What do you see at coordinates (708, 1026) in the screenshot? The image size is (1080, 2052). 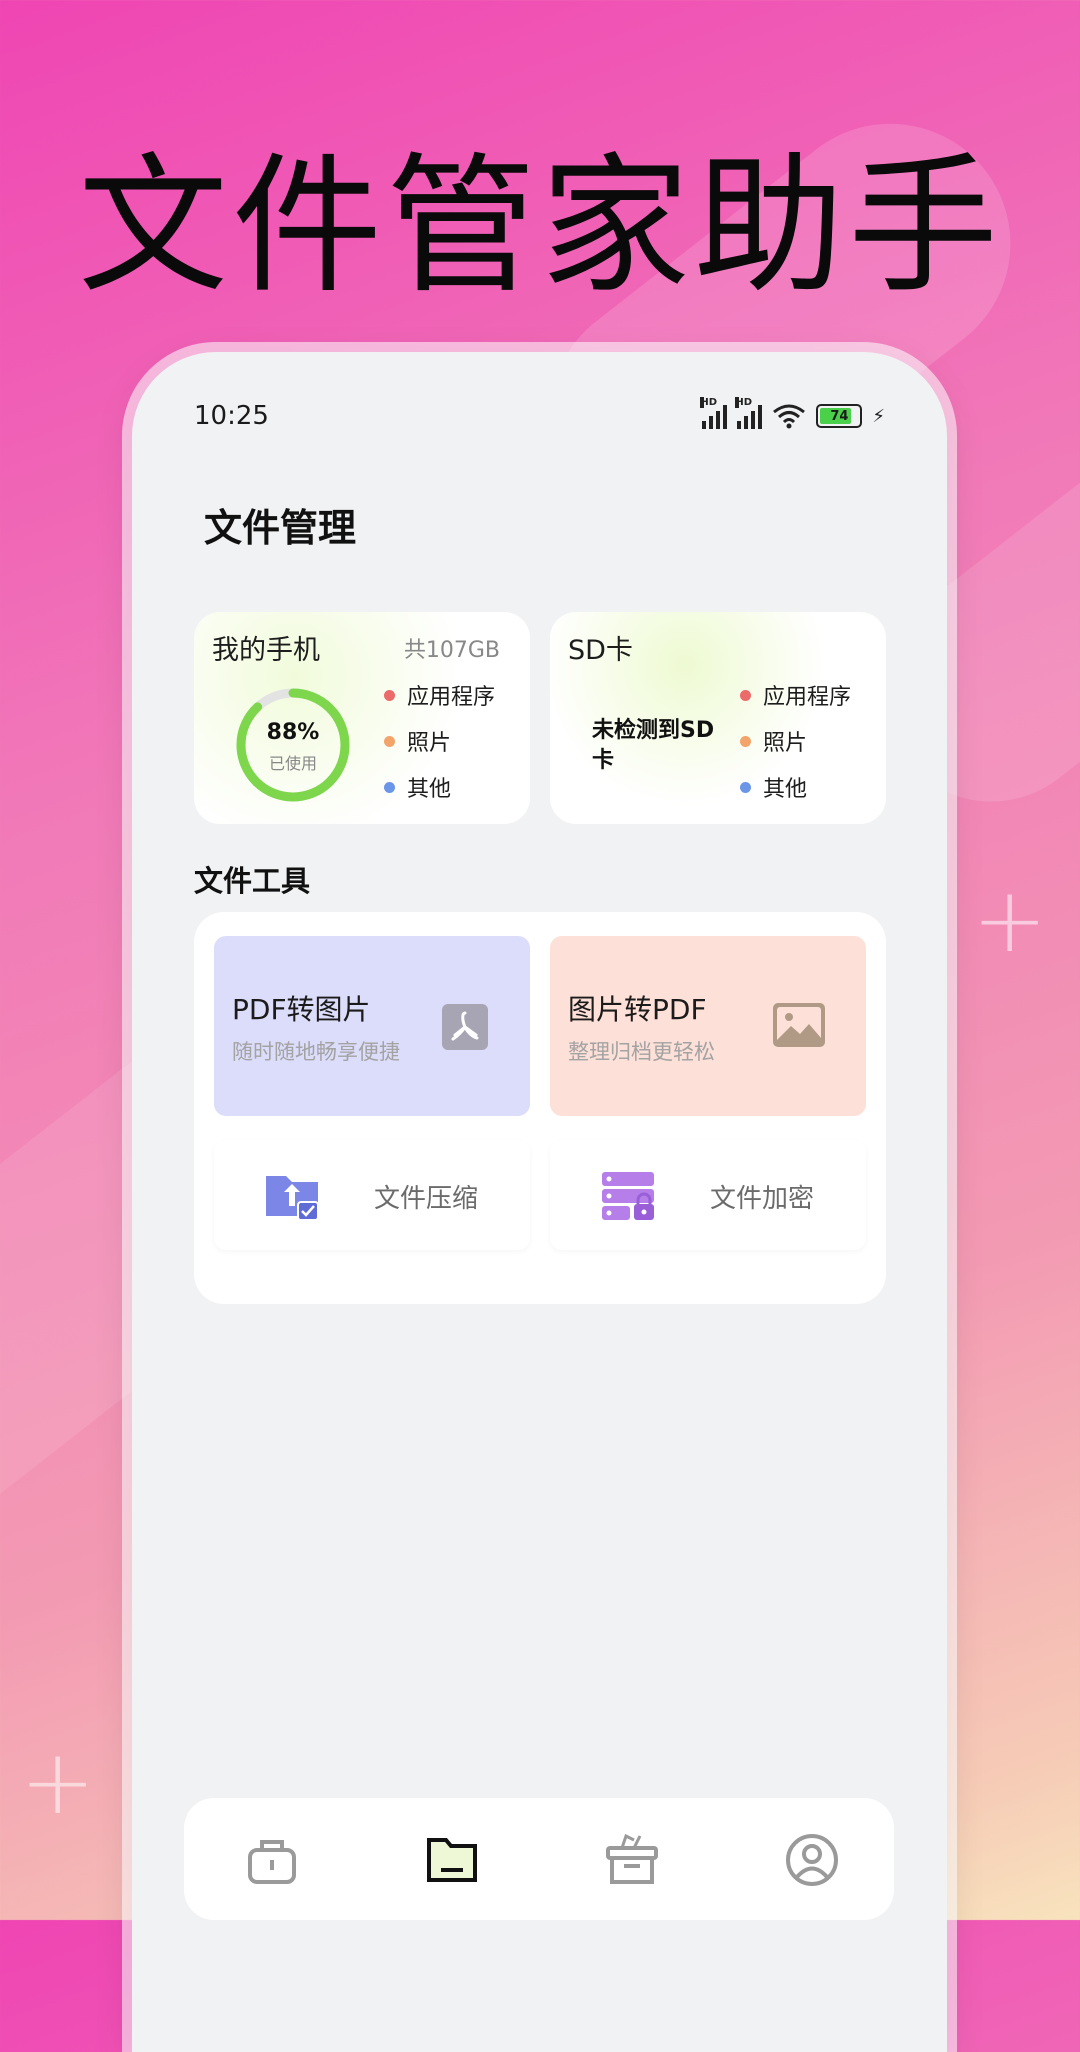 I see `image-to-pdf-button: 图片转PDF 整理归档更轻松` at bounding box center [708, 1026].